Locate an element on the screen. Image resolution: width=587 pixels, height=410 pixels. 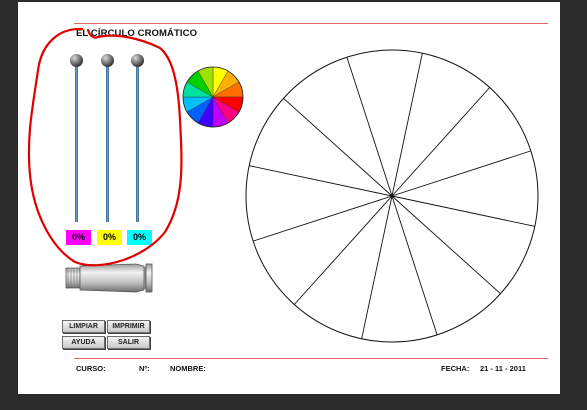
magenta-slider-knob is located at coordinates (76, 60).